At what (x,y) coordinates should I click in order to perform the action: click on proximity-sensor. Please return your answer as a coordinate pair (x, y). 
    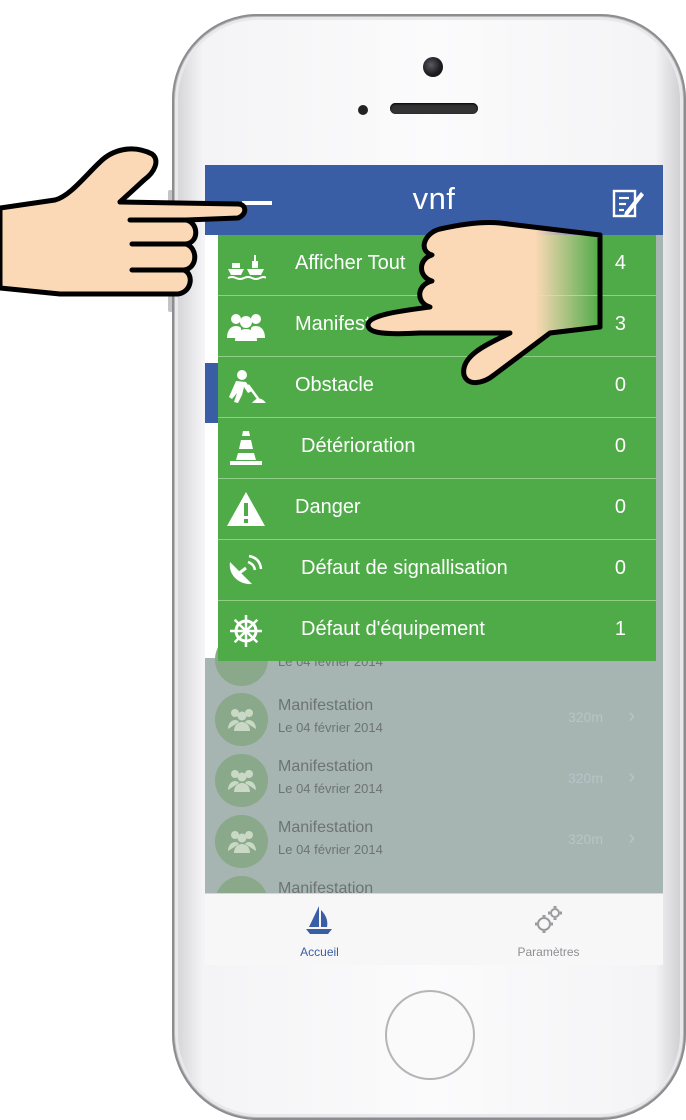
    Looking at the image, I should click on (363, 110).